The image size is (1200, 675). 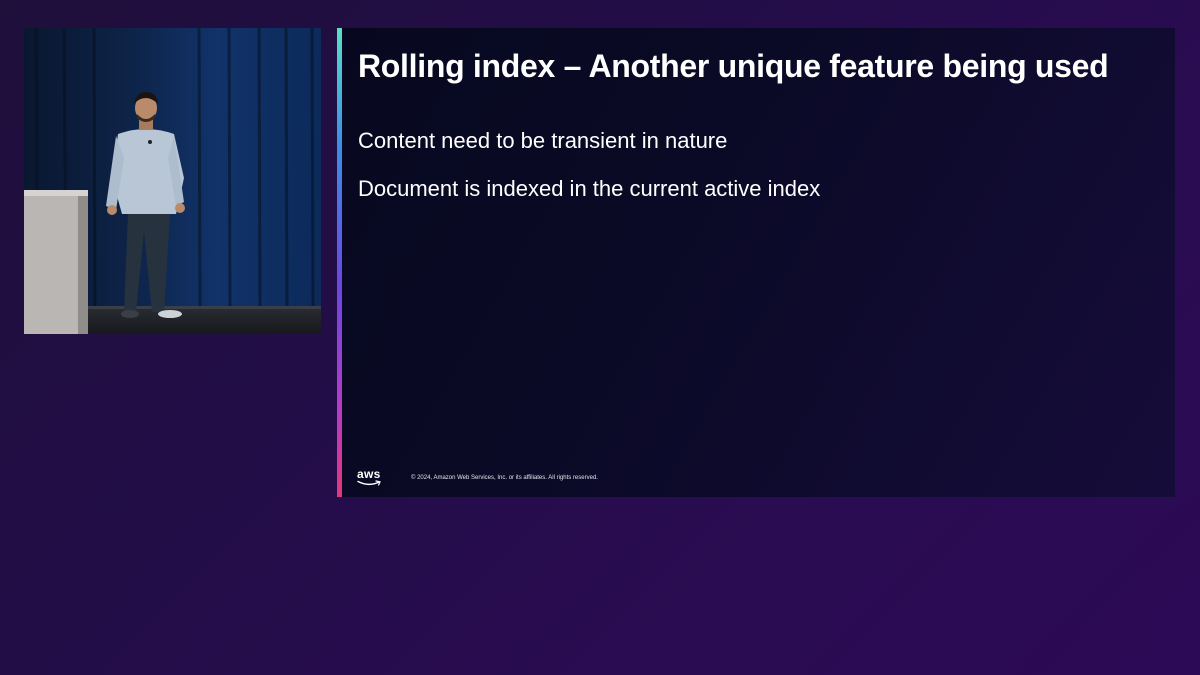 I want to click on speaker-video-image, so click(x=172, y=181).